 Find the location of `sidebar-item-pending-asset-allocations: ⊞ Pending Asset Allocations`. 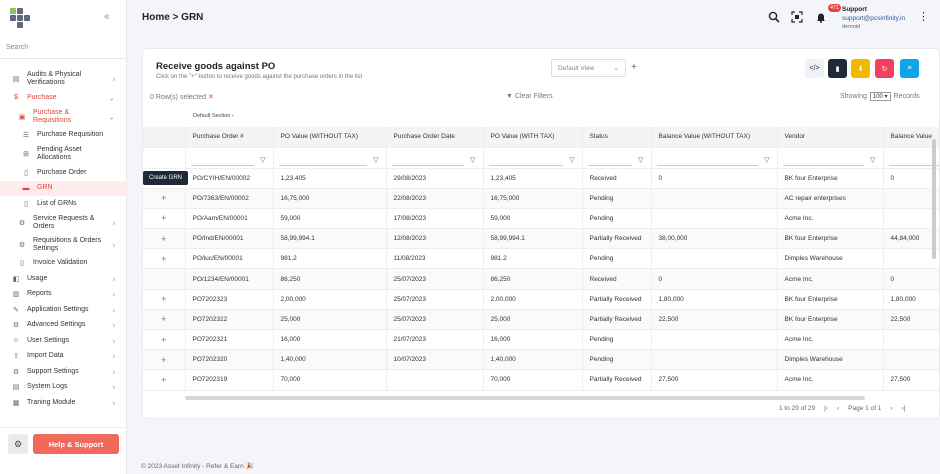

sidebar-item-pending-asset-allocations: ⊞ Pending Asset Allocations is located at coordinates (63, 154).